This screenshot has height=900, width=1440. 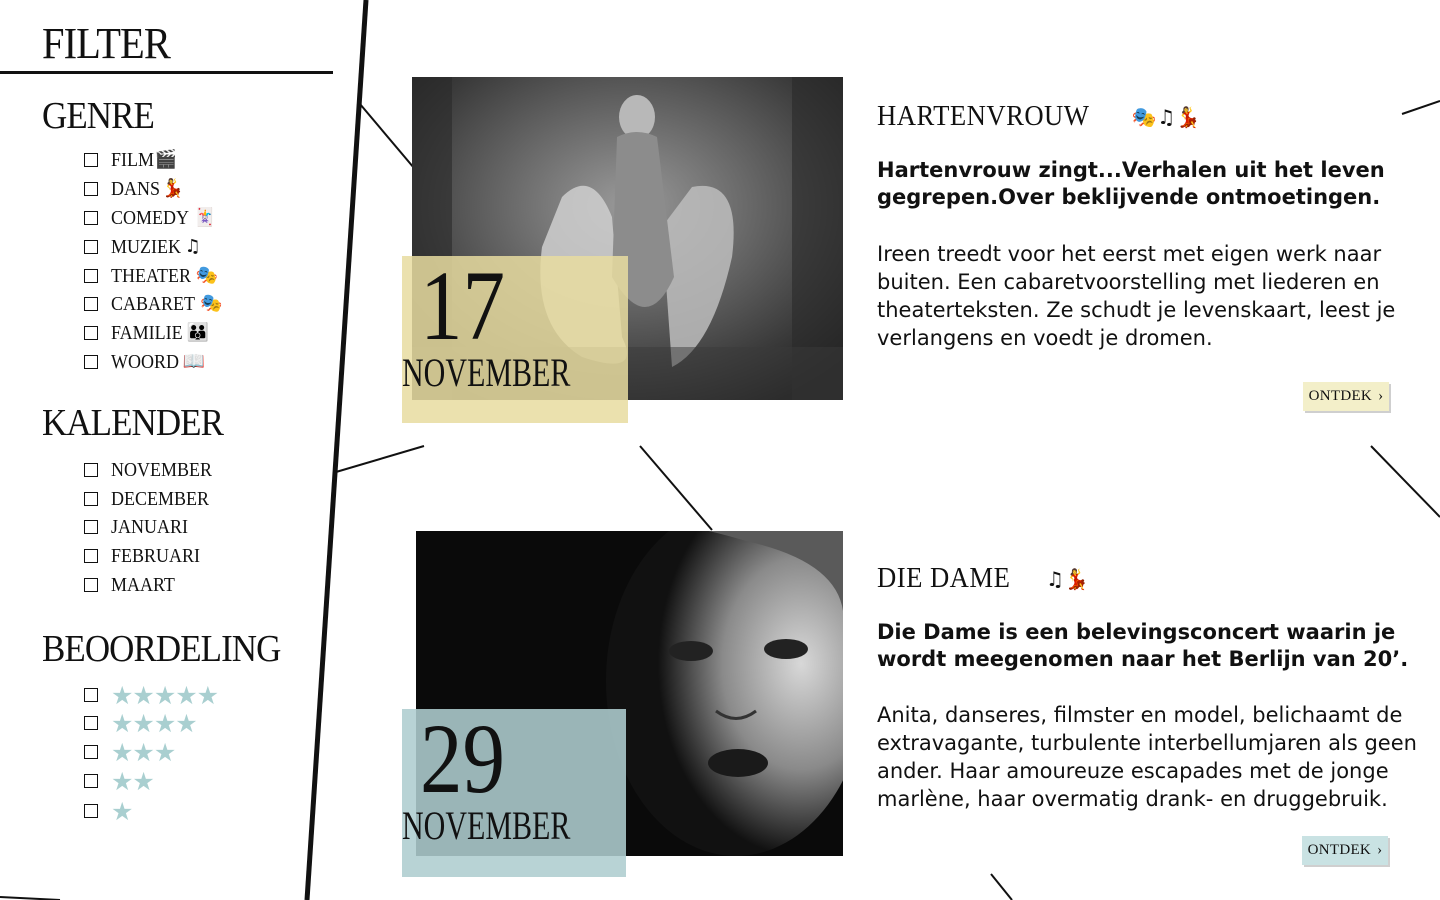 What do you see at coordinates (133, 781) in the screenshot?
I see `star-rating-icon: ★★` at bounding box center [133, 781].